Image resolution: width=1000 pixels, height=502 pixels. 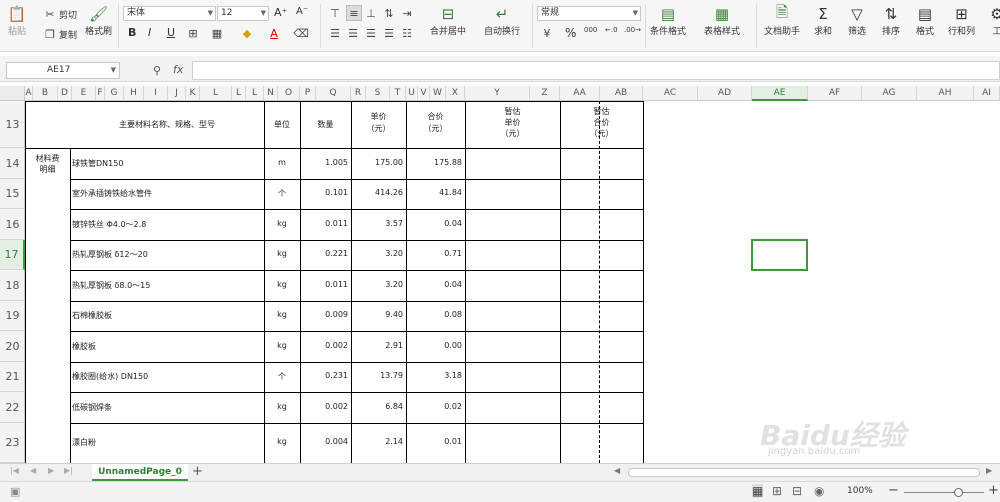 What do you see at coordinates (804, 472) in the screenshot?
I see `horizontal-scrollbar` at bounding box center [804, 472].